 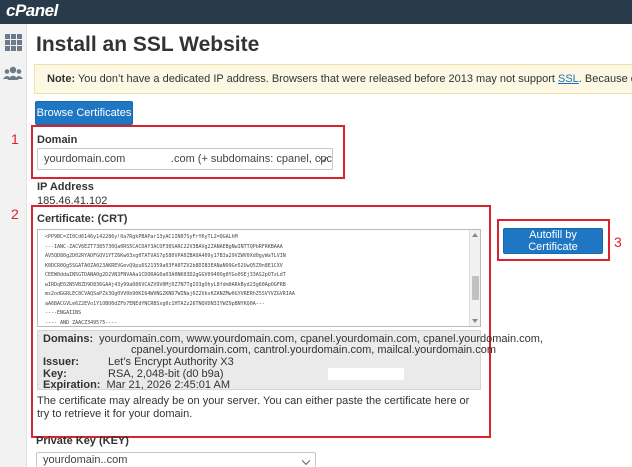 I want to click on domain-select-value: yourdomain.com, so click(x=85, y=159).